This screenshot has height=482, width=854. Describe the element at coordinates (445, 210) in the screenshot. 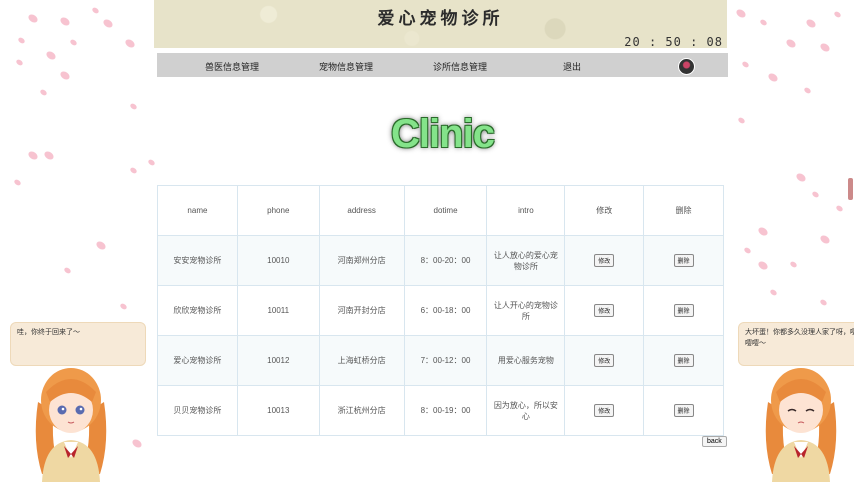

I see `column-header-dotime: dotime` at that location.